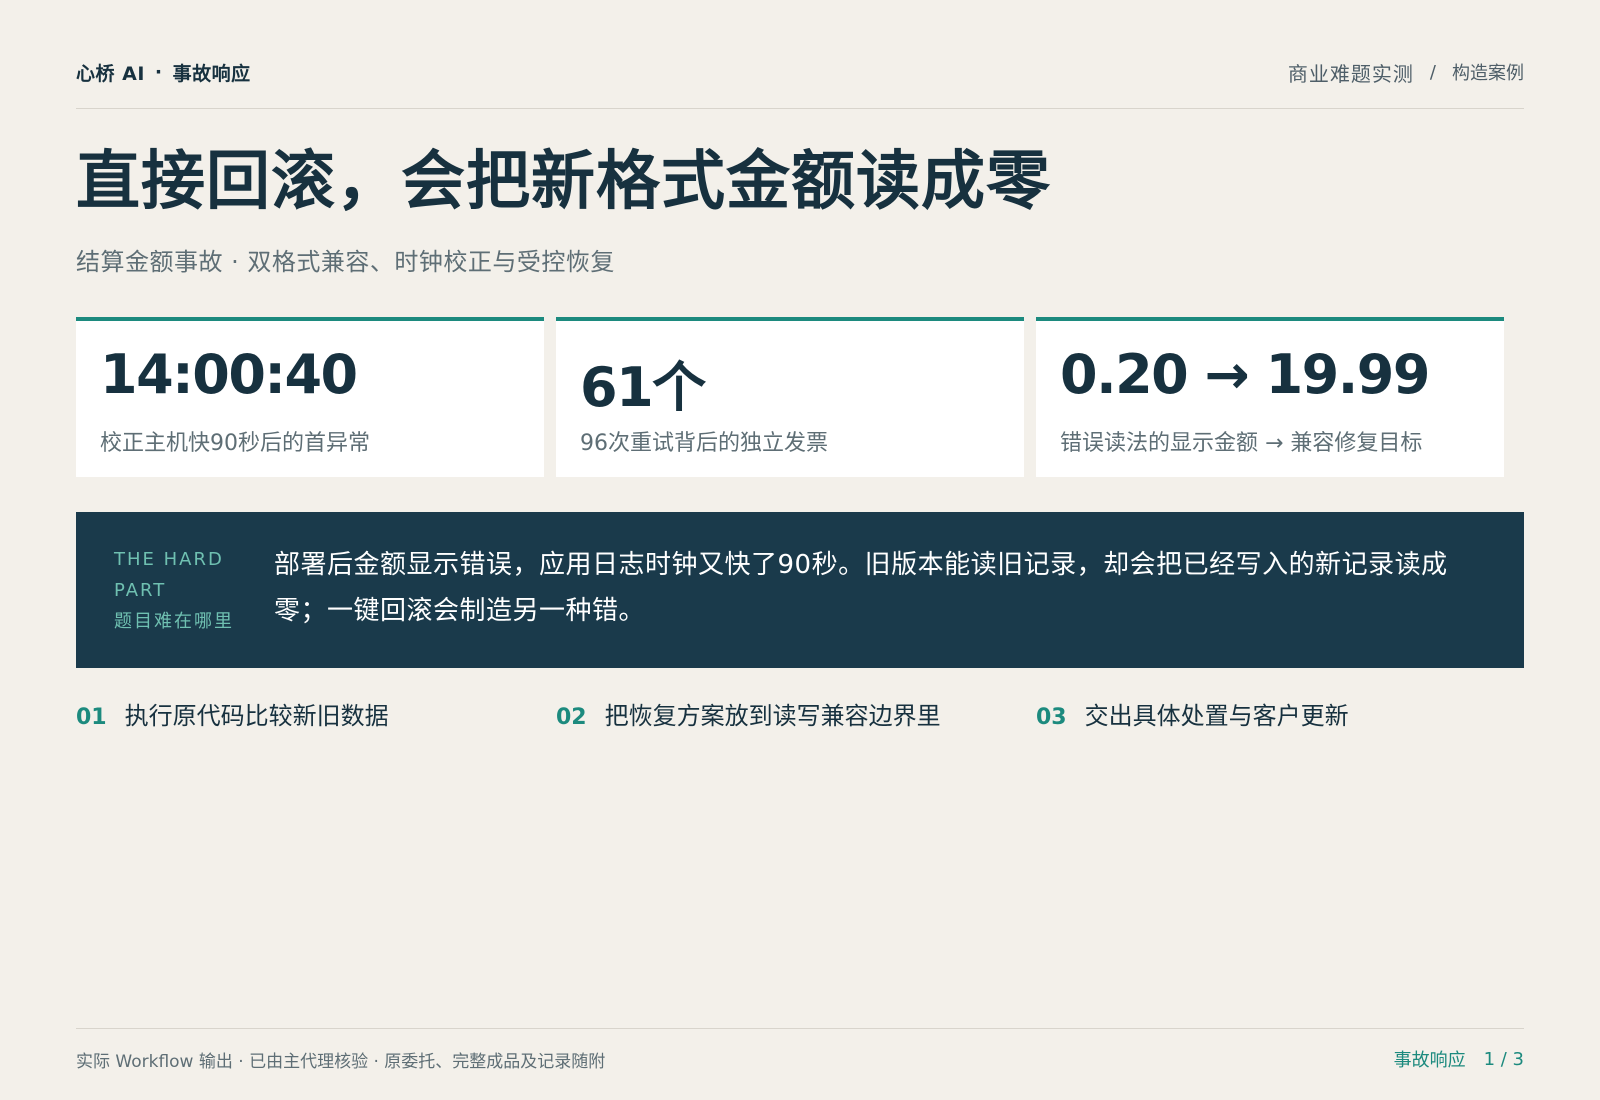 This screenshot has height=1100, width=1600. I want to click on breadcrumb: 商业难题实测 / 构造案例, so click(1406, 72).